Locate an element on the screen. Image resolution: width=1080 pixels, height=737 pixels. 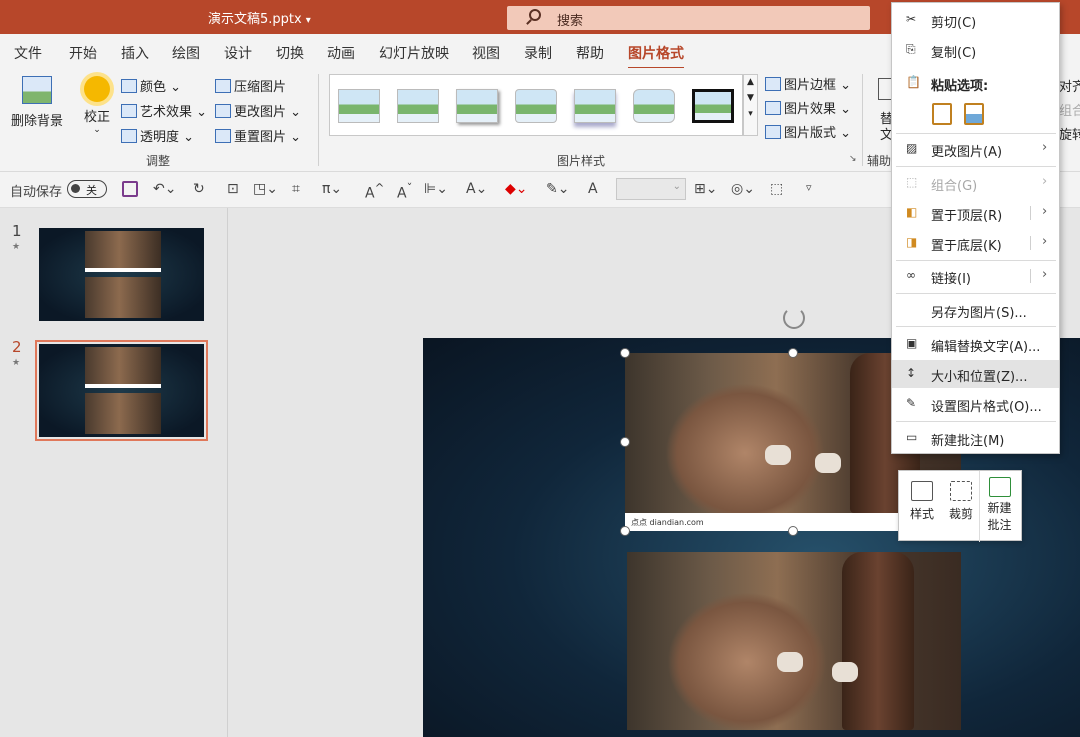
scroll-down-icon: ▼ is located at coordinates (750, 98).